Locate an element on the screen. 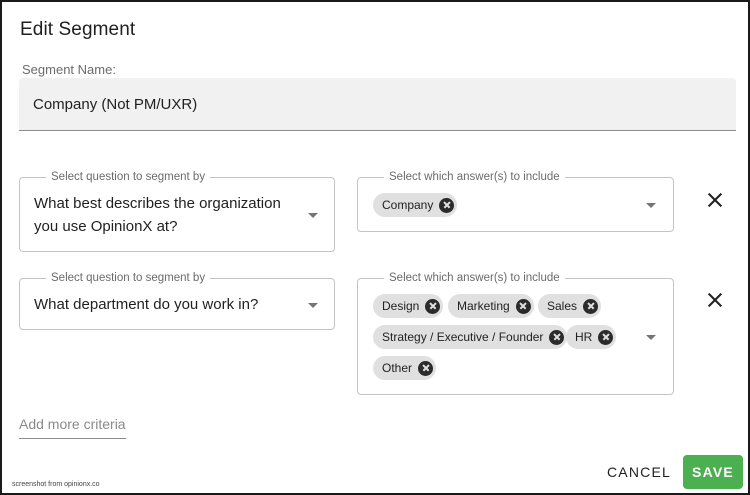 The image size is (750, 495). question-text-line: you use OpinionX at? is located at coordinates (106, 226).